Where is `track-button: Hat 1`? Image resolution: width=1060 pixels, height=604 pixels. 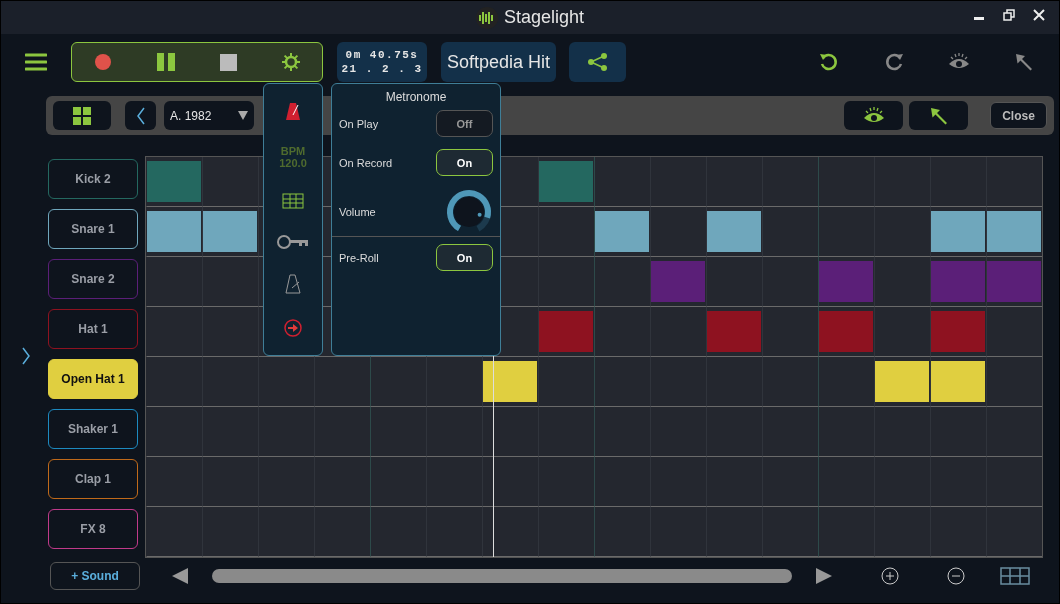
track-button: Hat 1 is located at coordinates (93, 329).